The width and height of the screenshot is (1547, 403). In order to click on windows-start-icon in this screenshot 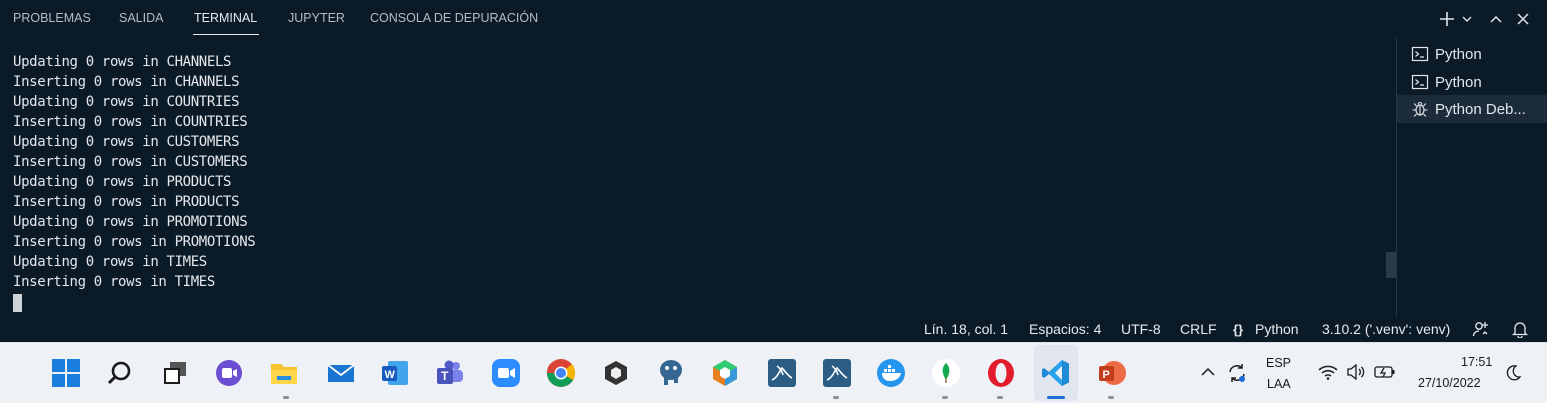, I will do `click(66, 373)`.